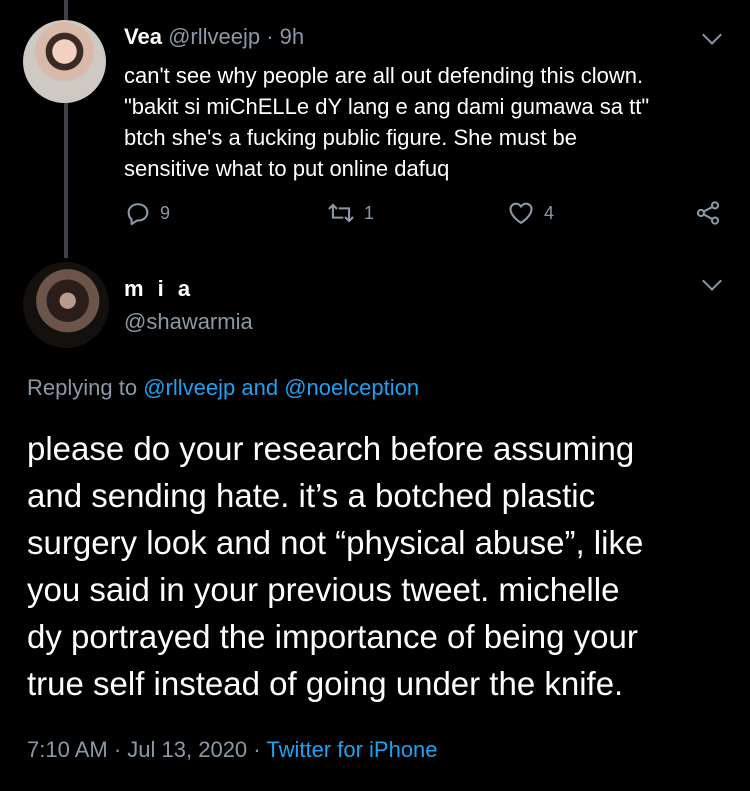 This screenshot has width=750, height=791. I want to click on tweet-text-line: and sending hate. it’s a botched plastic, so click(311, 495).